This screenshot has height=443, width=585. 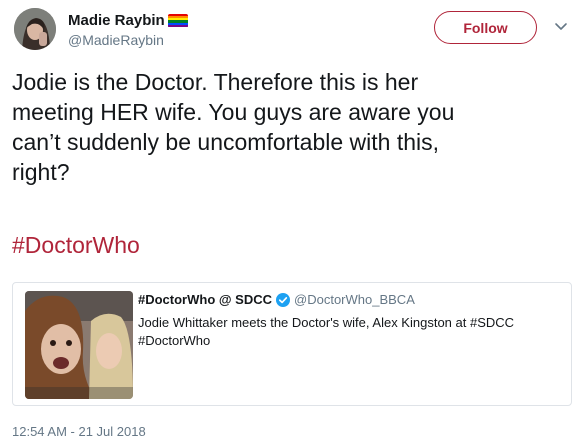 I want to click on quoted-author-name: #DoctorWho @ SDCC, so click(x=205, y=299).